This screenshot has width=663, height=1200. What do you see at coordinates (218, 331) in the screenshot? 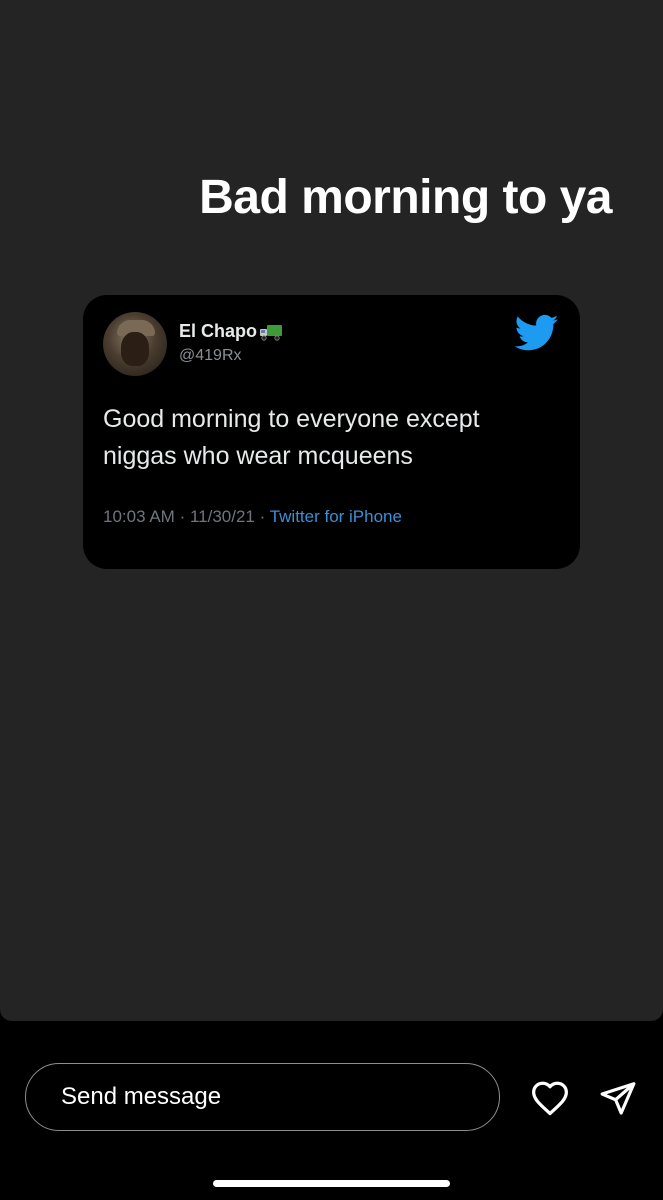
I see `display-name: El Chapo` at bounding box center [218, 331].